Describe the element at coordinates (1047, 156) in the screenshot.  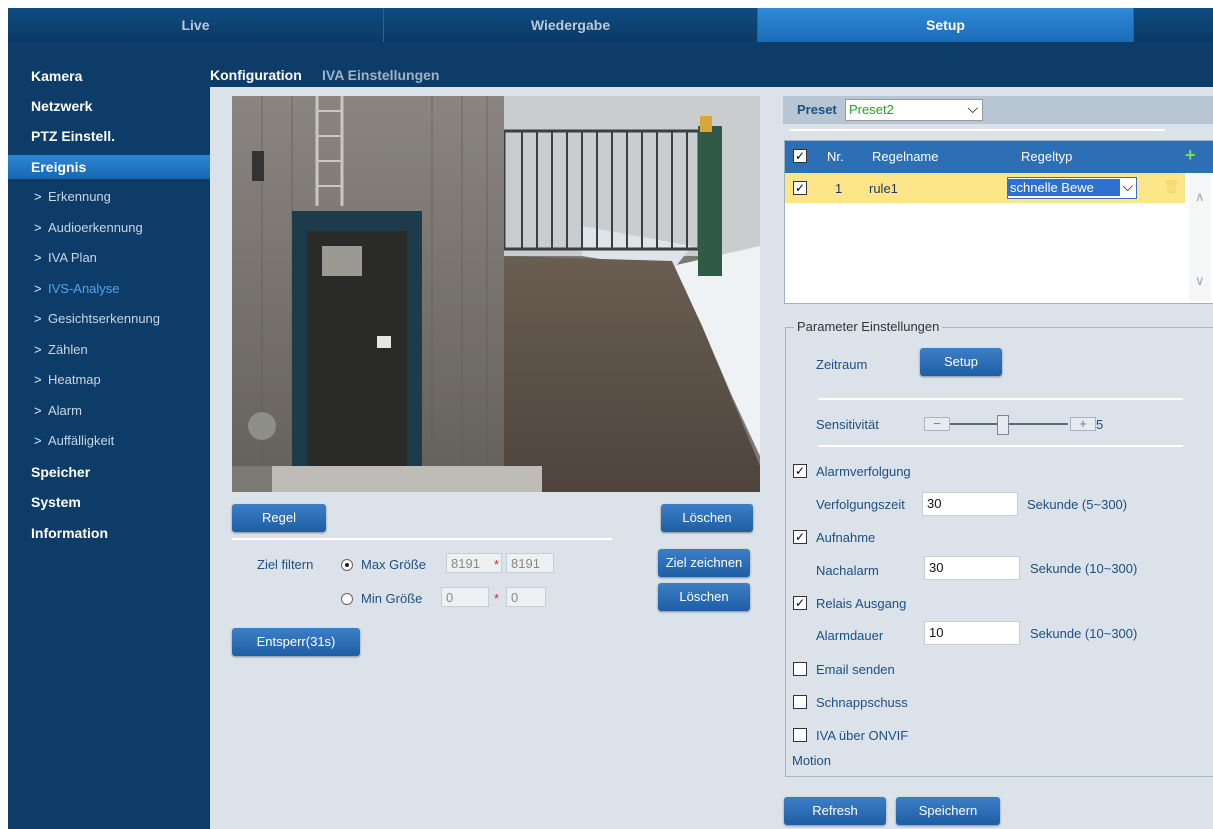
I see `column-ruletype: Regeltyp` at that location.